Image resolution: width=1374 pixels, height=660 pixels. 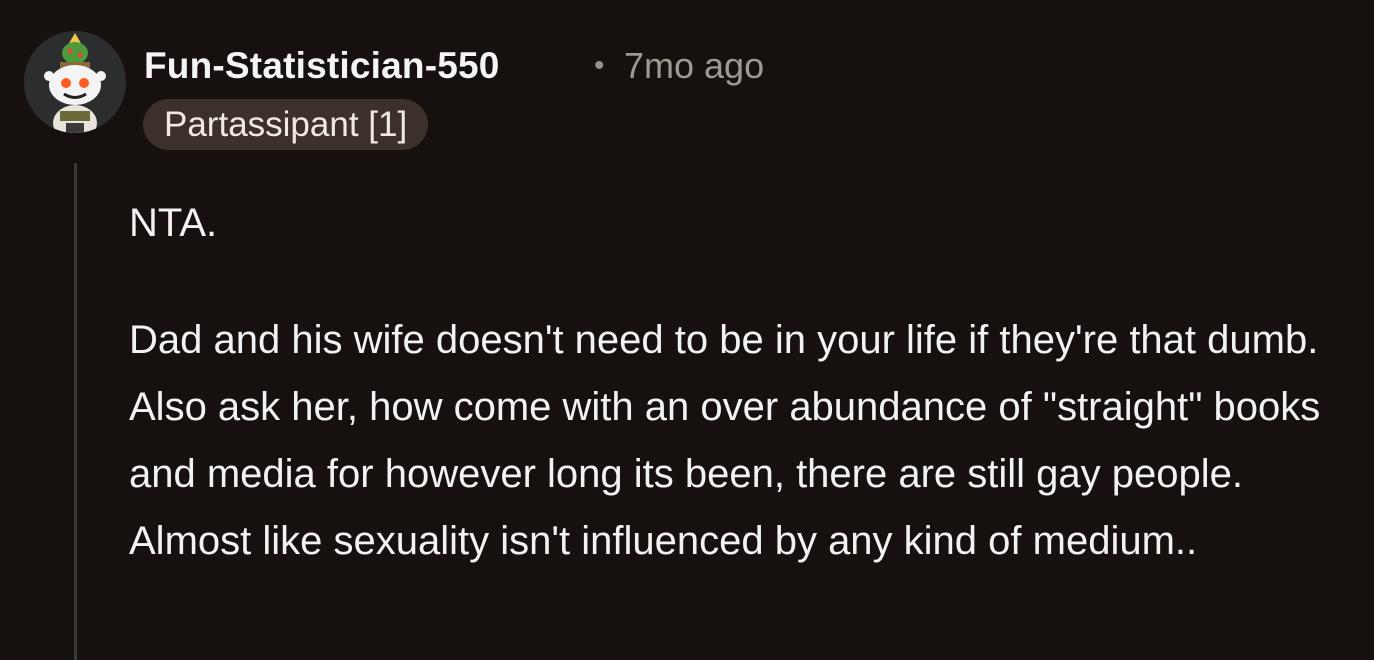 I want to click on comment-timestamp: 7mo ago, so click(x=694, y=66).